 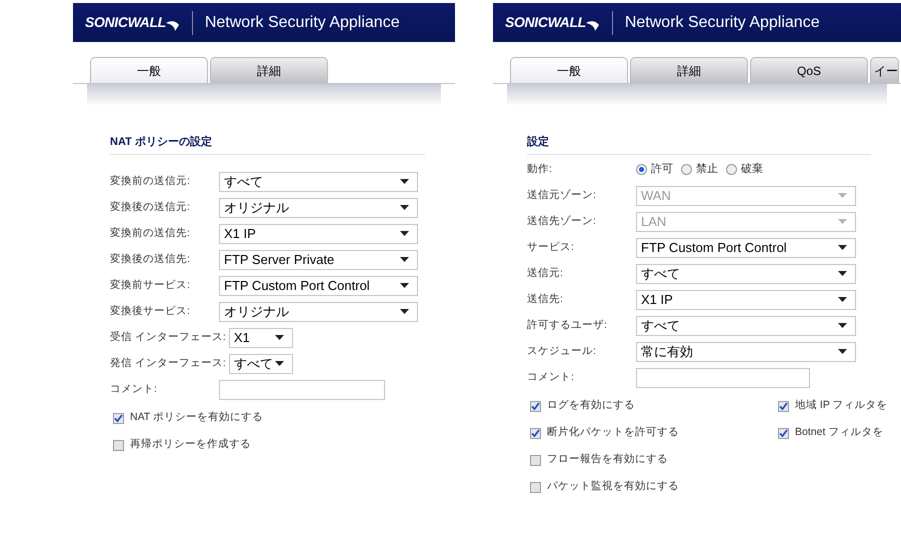 I want to click on field-label: 送信先:, so click(x=545, y=299).